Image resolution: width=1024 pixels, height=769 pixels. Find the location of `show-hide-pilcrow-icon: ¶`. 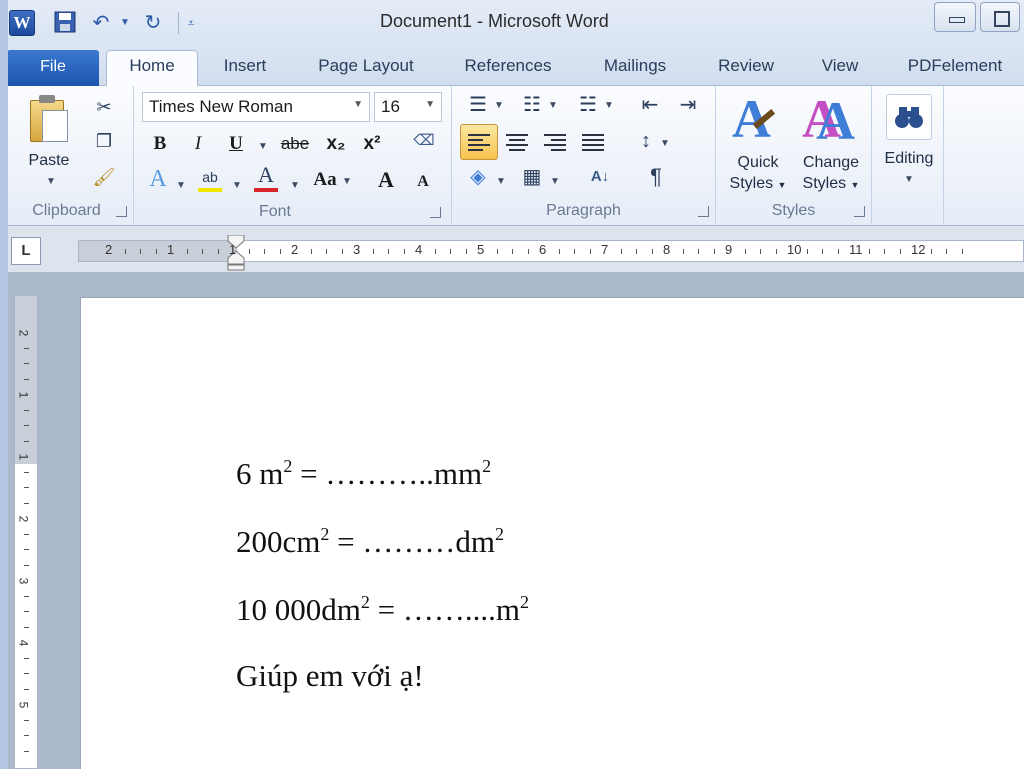

show-hide-pilcrow-icon: ¶ is located at coordinates (656, 177).